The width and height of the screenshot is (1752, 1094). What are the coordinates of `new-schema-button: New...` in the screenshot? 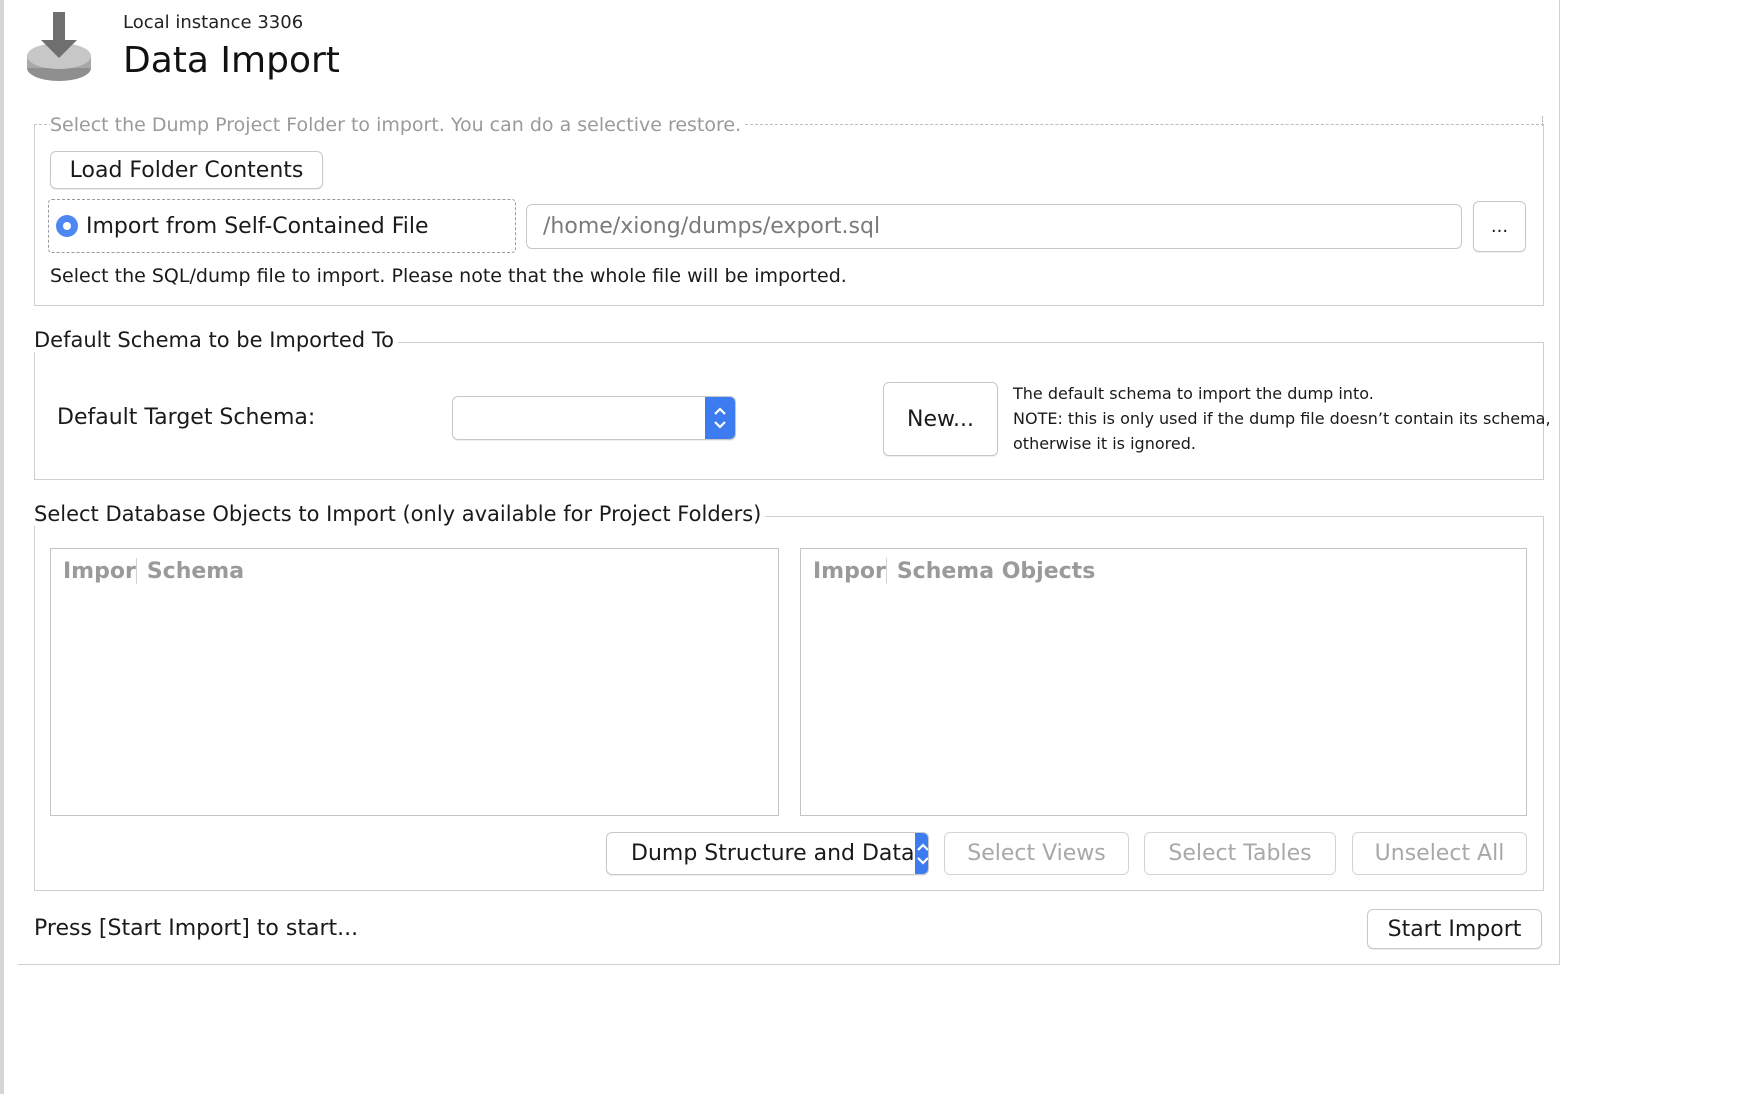 It's located at (940, 419).